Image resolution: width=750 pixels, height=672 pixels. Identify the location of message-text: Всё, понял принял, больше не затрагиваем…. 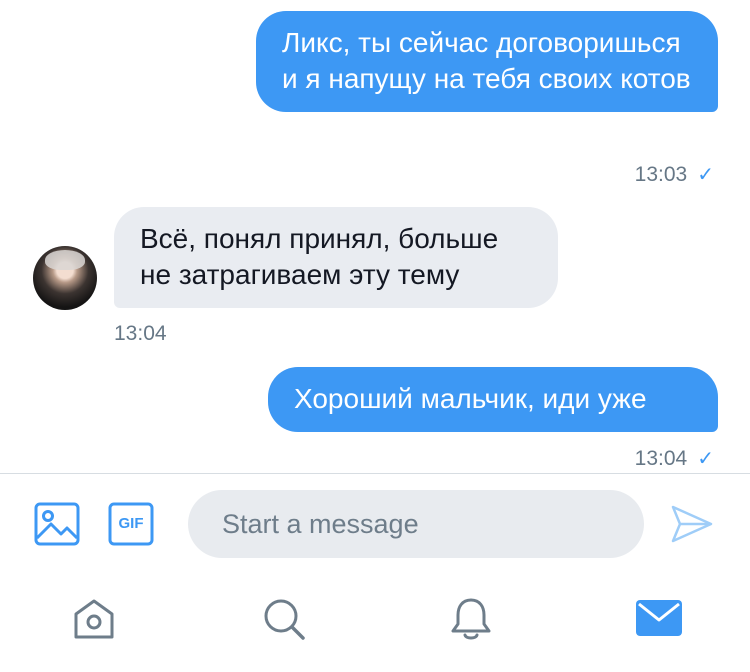
(319, 256).